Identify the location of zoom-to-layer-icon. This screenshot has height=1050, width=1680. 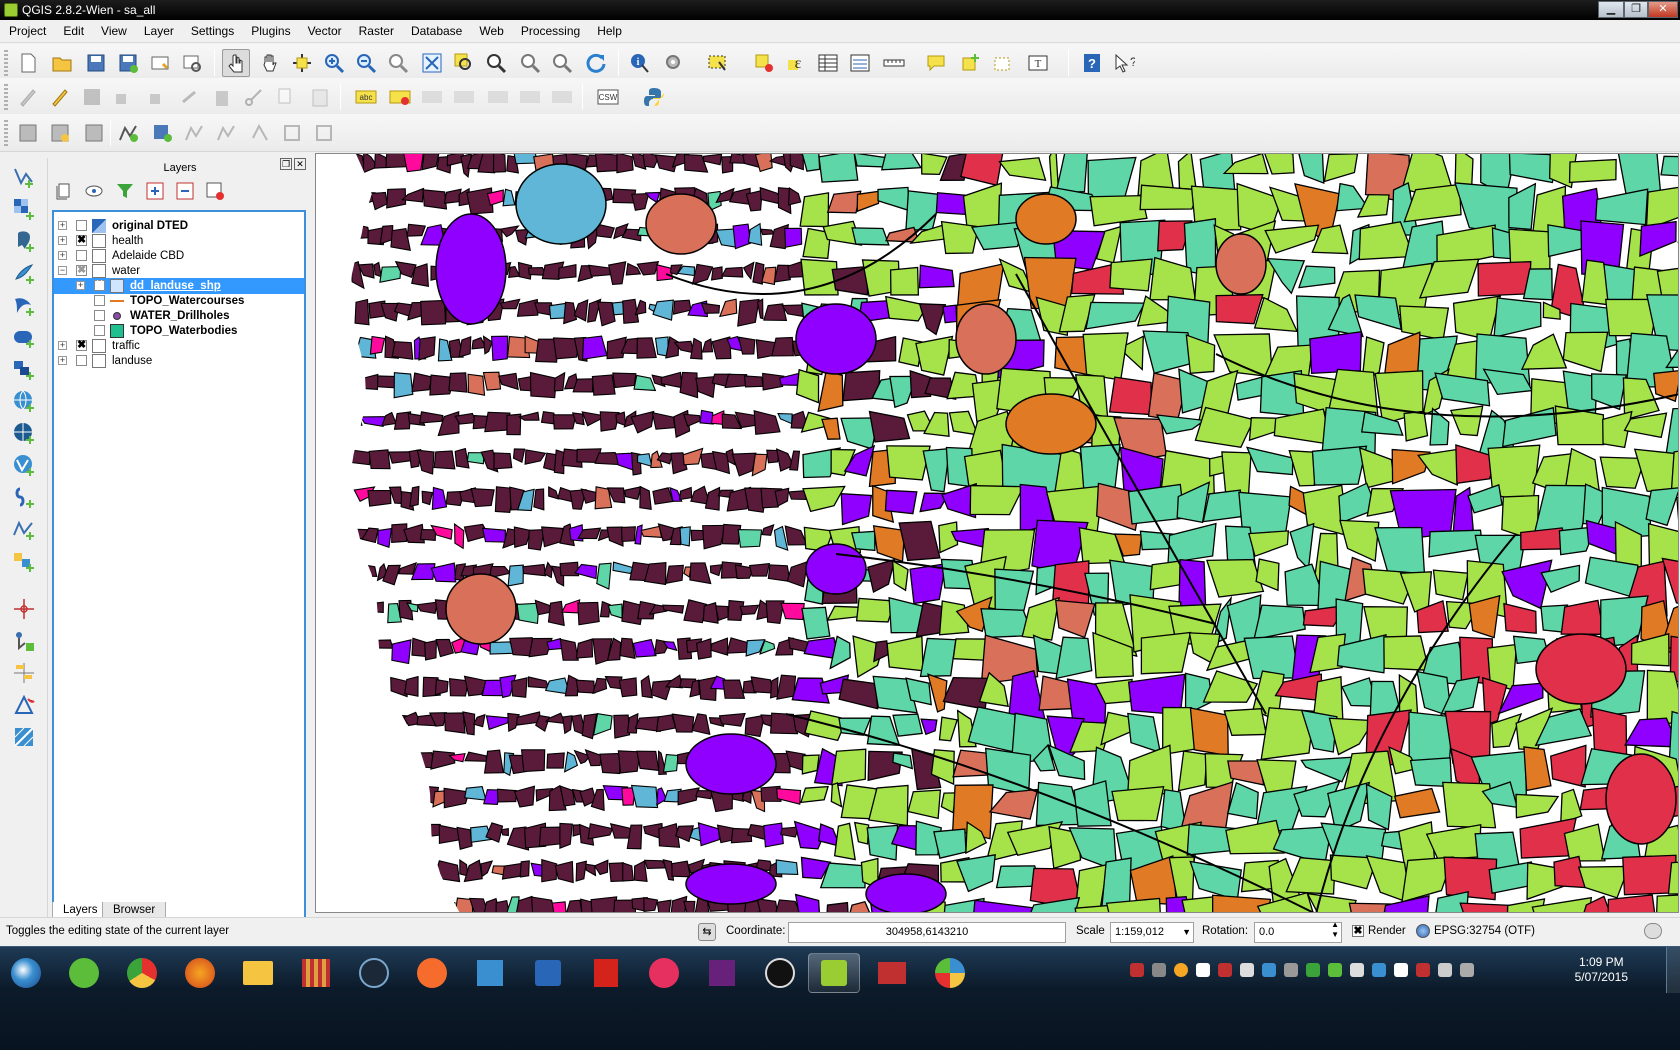
(496, 63).